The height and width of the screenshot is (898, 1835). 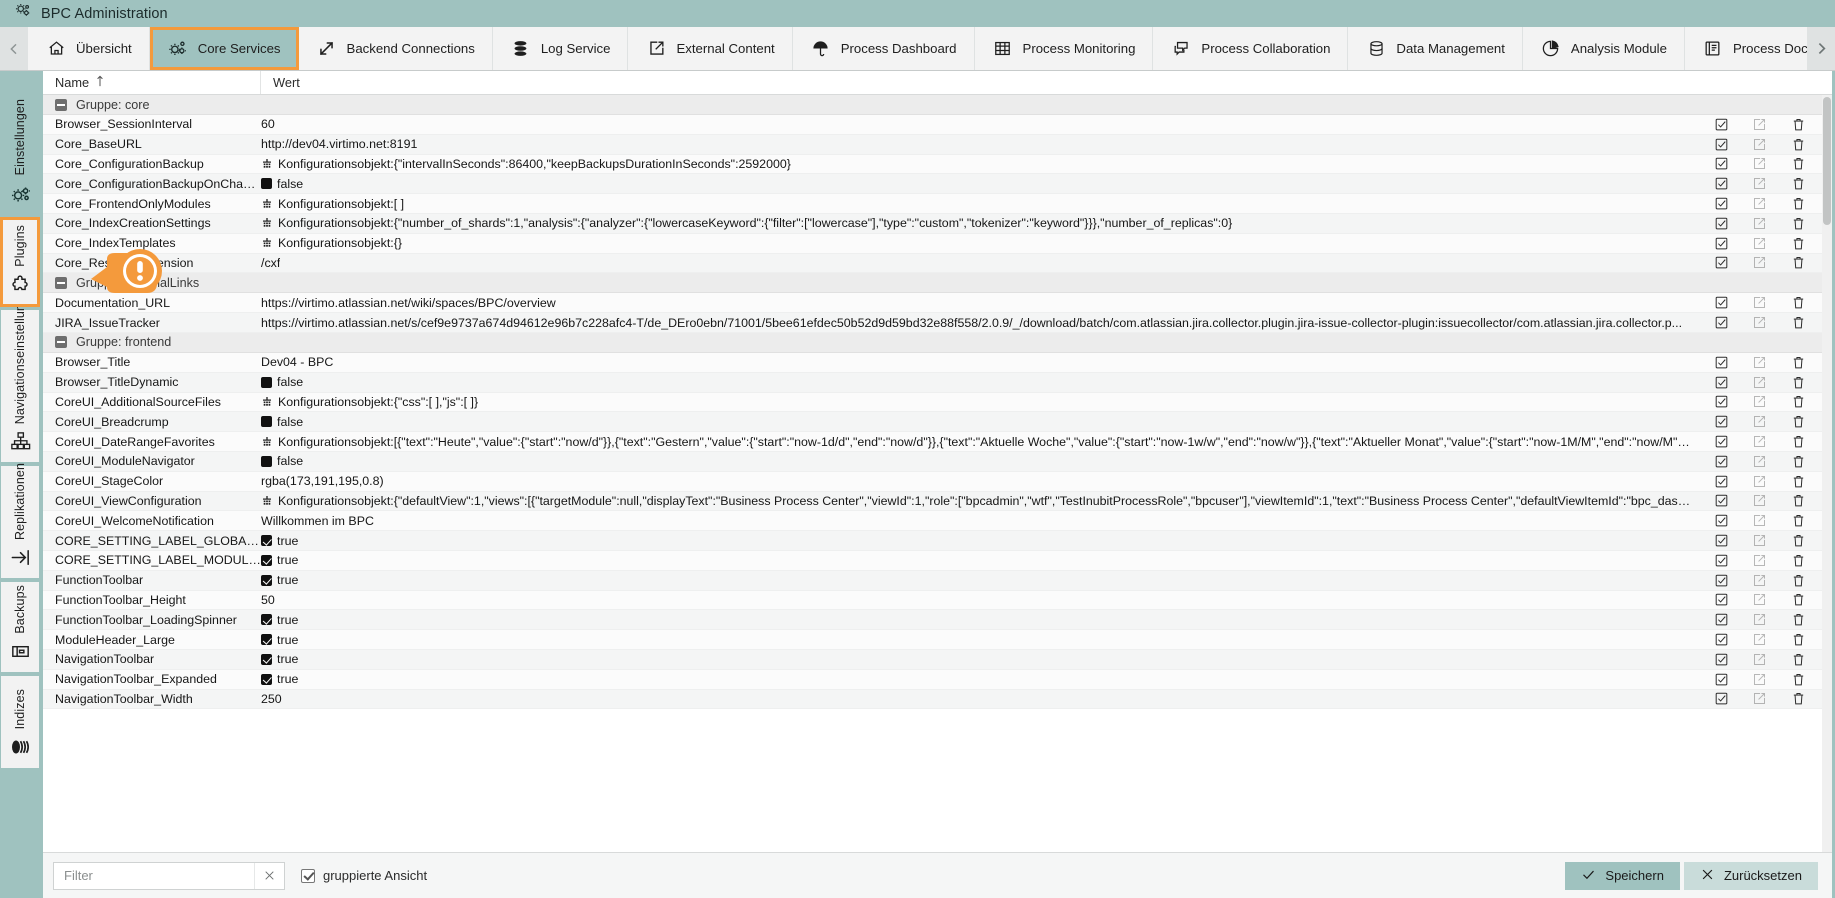 What do you see at coordinates (1750, 875) in the screenshot?
I see `reset-button: Zurücksetzen` at bounding box center [1750, 875].